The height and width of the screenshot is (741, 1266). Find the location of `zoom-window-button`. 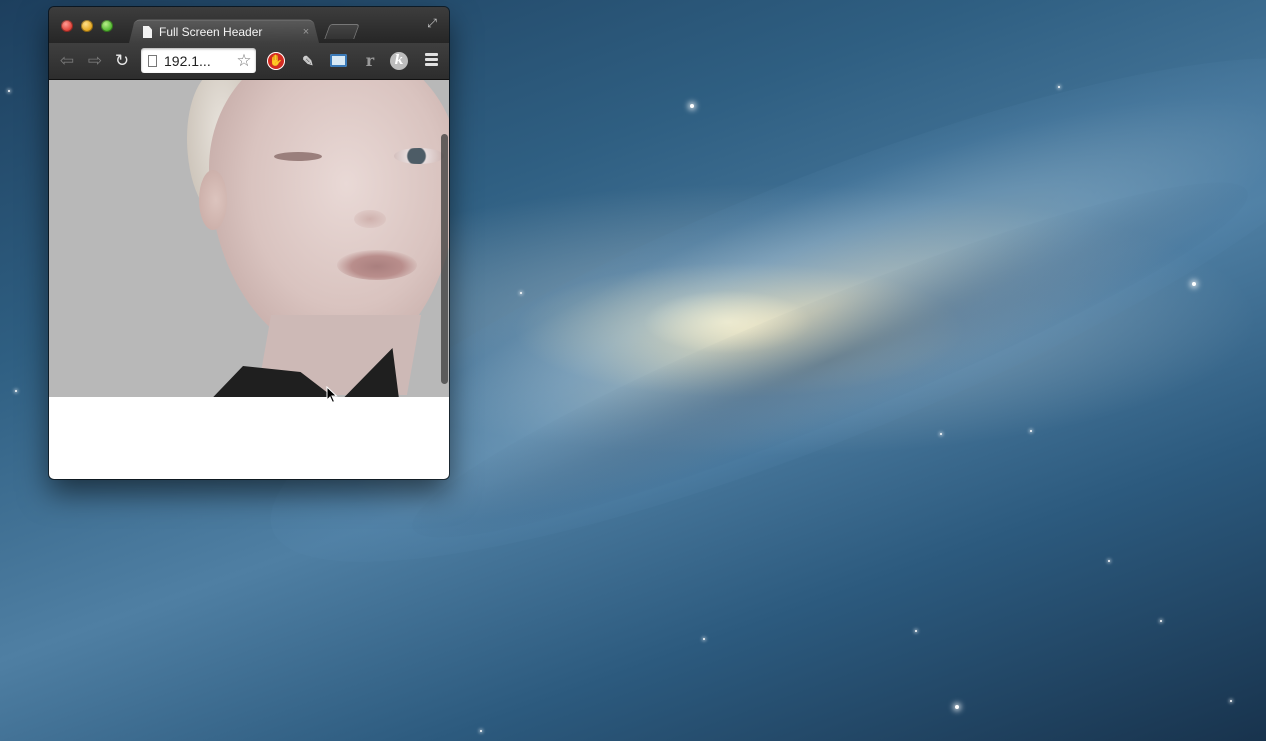

zoom-window-button is located at coordinates (107, 26).